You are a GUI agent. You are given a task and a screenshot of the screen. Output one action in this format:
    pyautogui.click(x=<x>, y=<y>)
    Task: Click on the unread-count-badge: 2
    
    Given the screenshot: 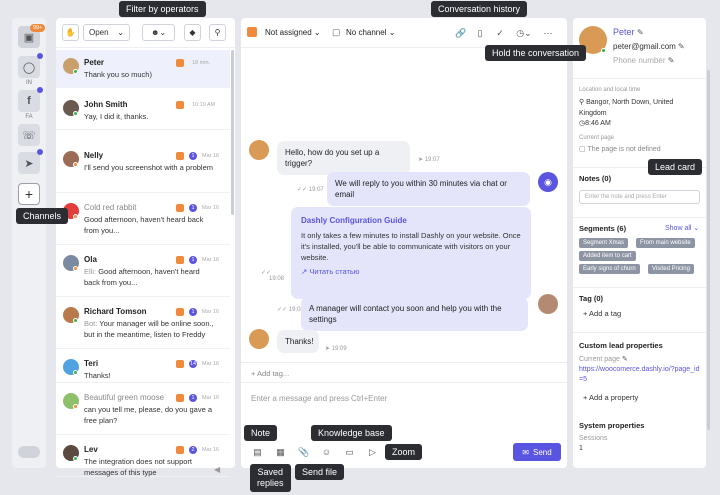 What is the action you would take?
    pyautogui.click(x=193, y=450)
    